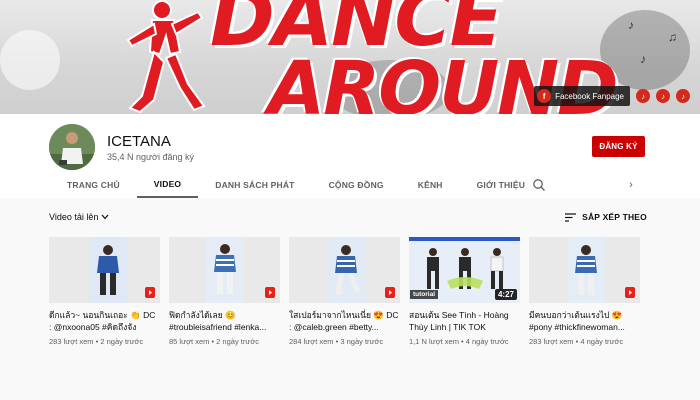 The width and height of the screenshot is (700, 400). I want to click on chevron-down-icon, so click(105, 217).